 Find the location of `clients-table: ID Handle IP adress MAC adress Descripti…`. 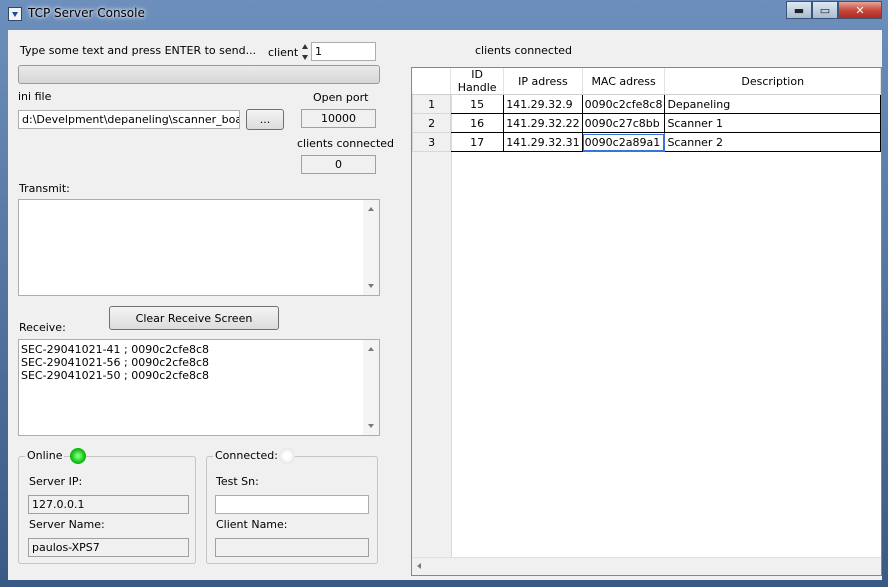

clients-table: ID Handle IP adress MAC adress Descripti… is located at coordinates (646, 110).